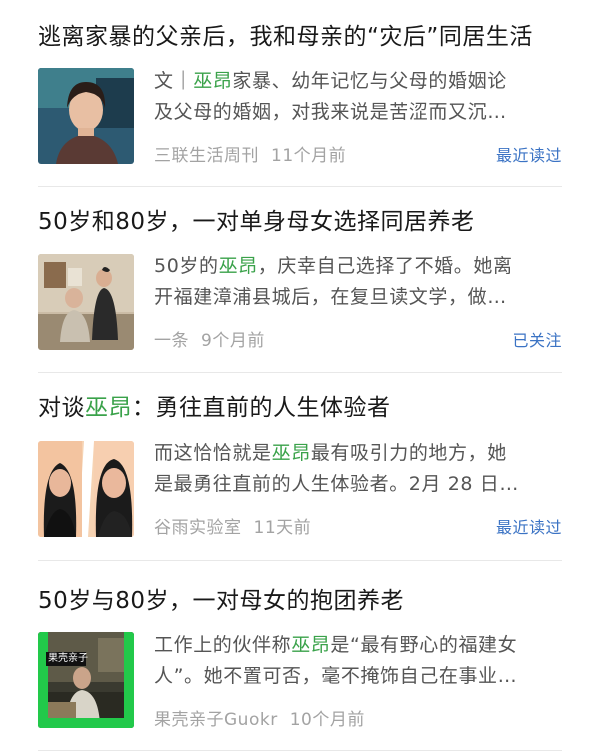 This screenshot has width=600, height=753. Describe the element at coordinates (309, 156) in the screenshot. I see `publish-time: 11个月前` at that location.